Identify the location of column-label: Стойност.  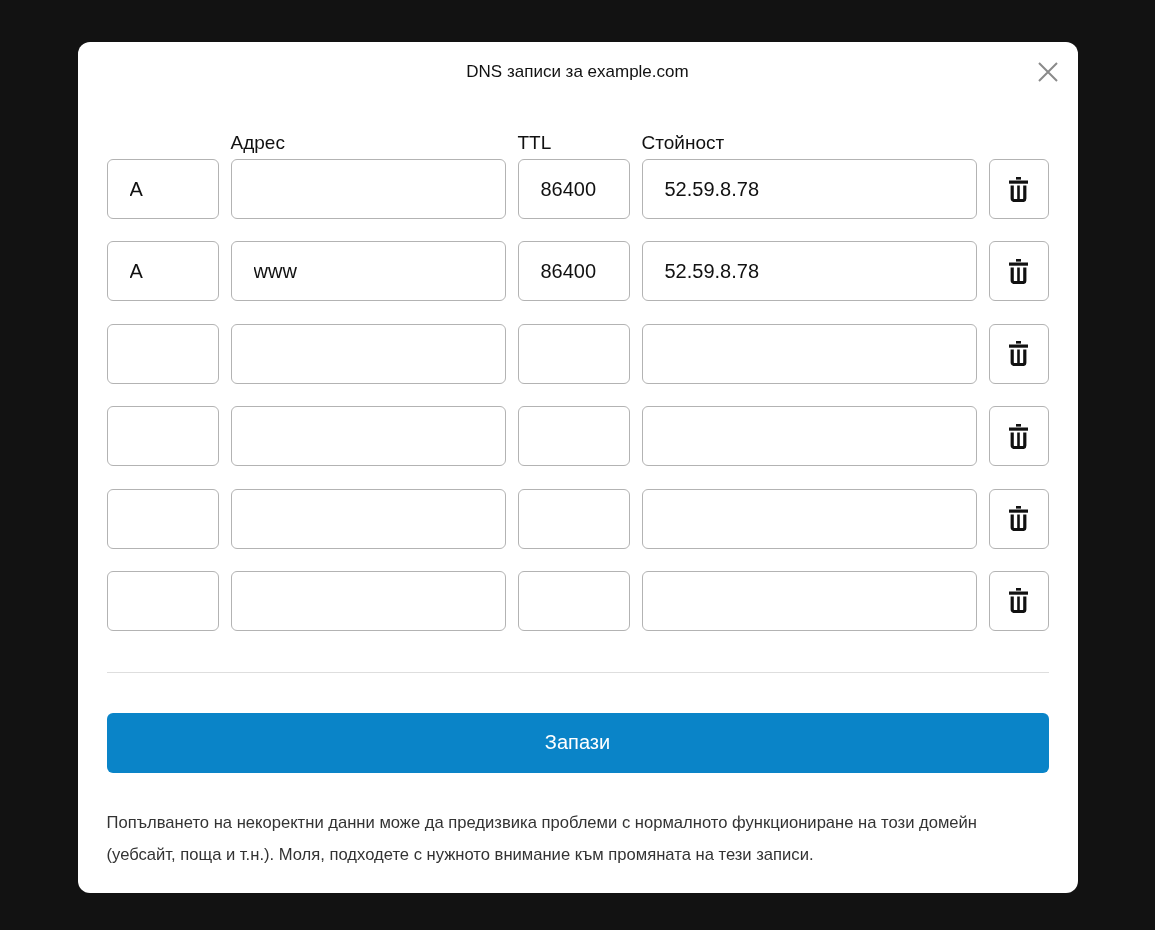
(683, 143).